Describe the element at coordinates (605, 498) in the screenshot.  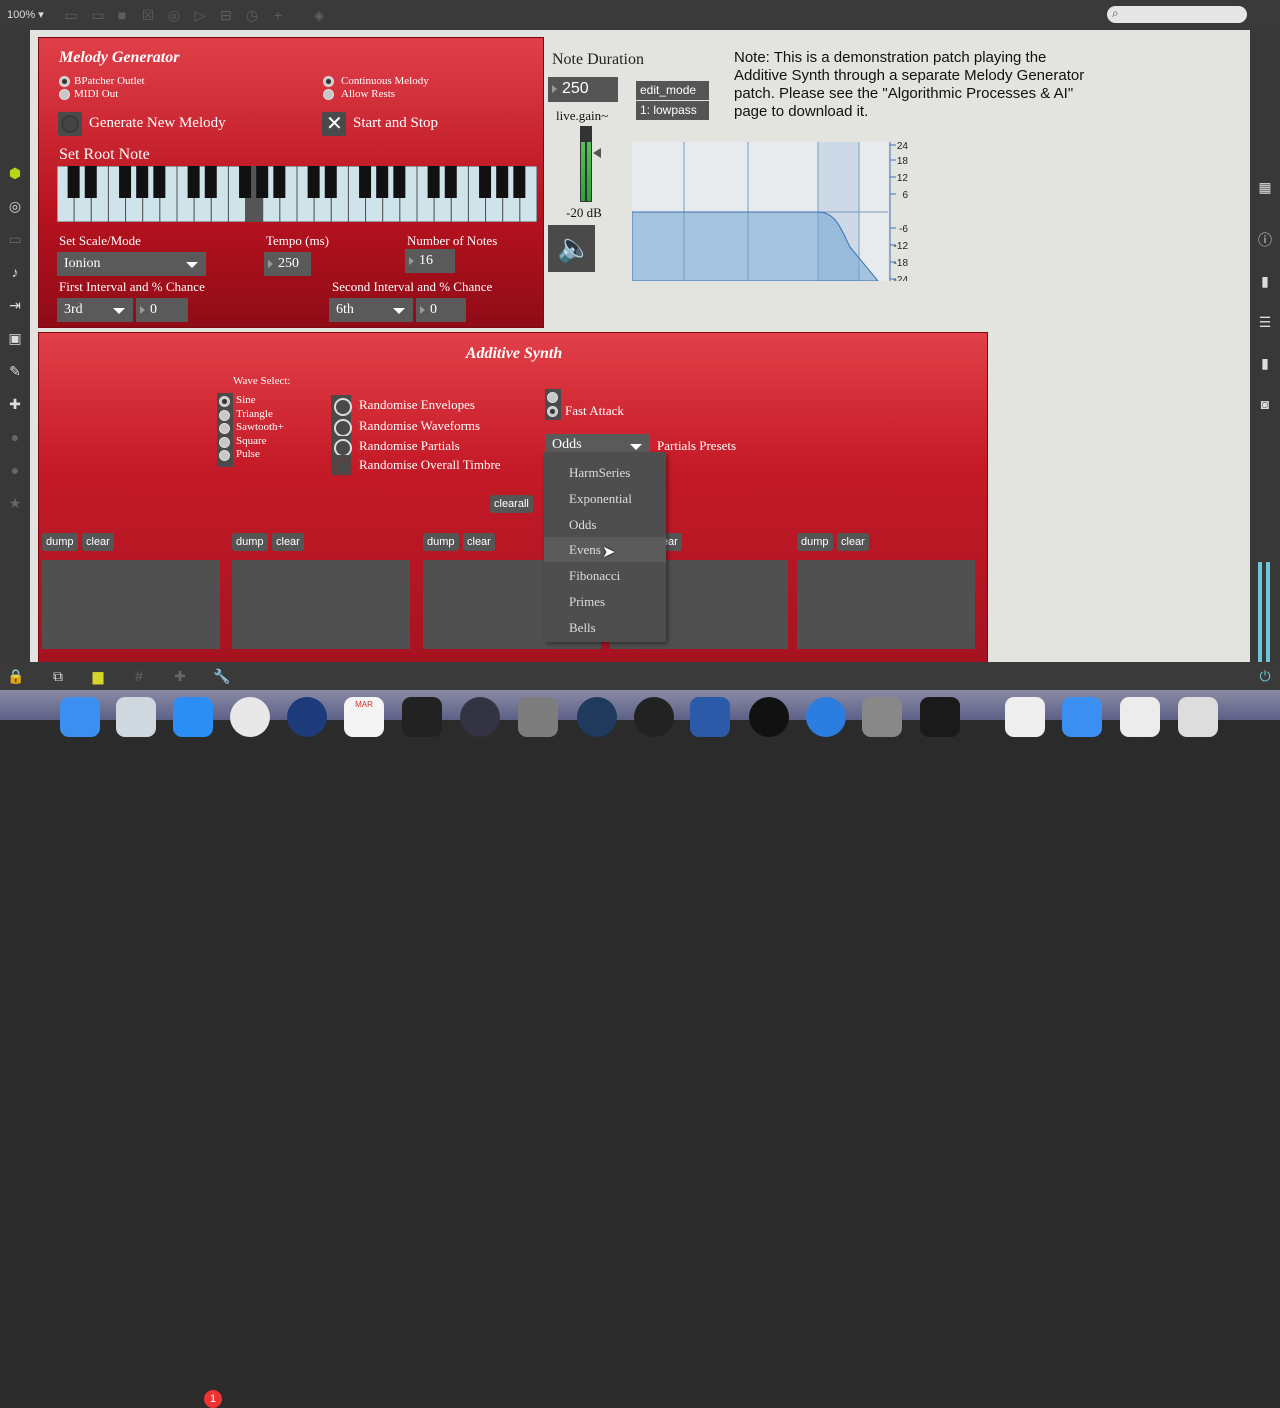
I see `dropdown-item: Exponential` at that location.